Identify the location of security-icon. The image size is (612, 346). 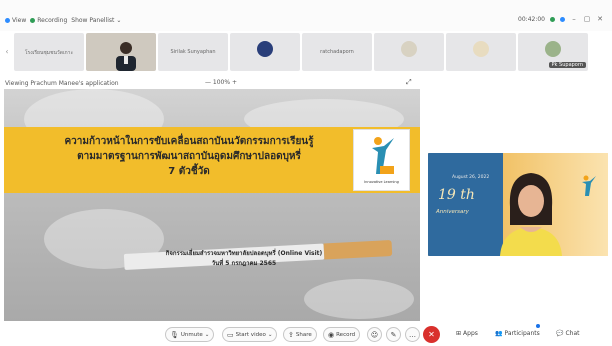
(562, 19).